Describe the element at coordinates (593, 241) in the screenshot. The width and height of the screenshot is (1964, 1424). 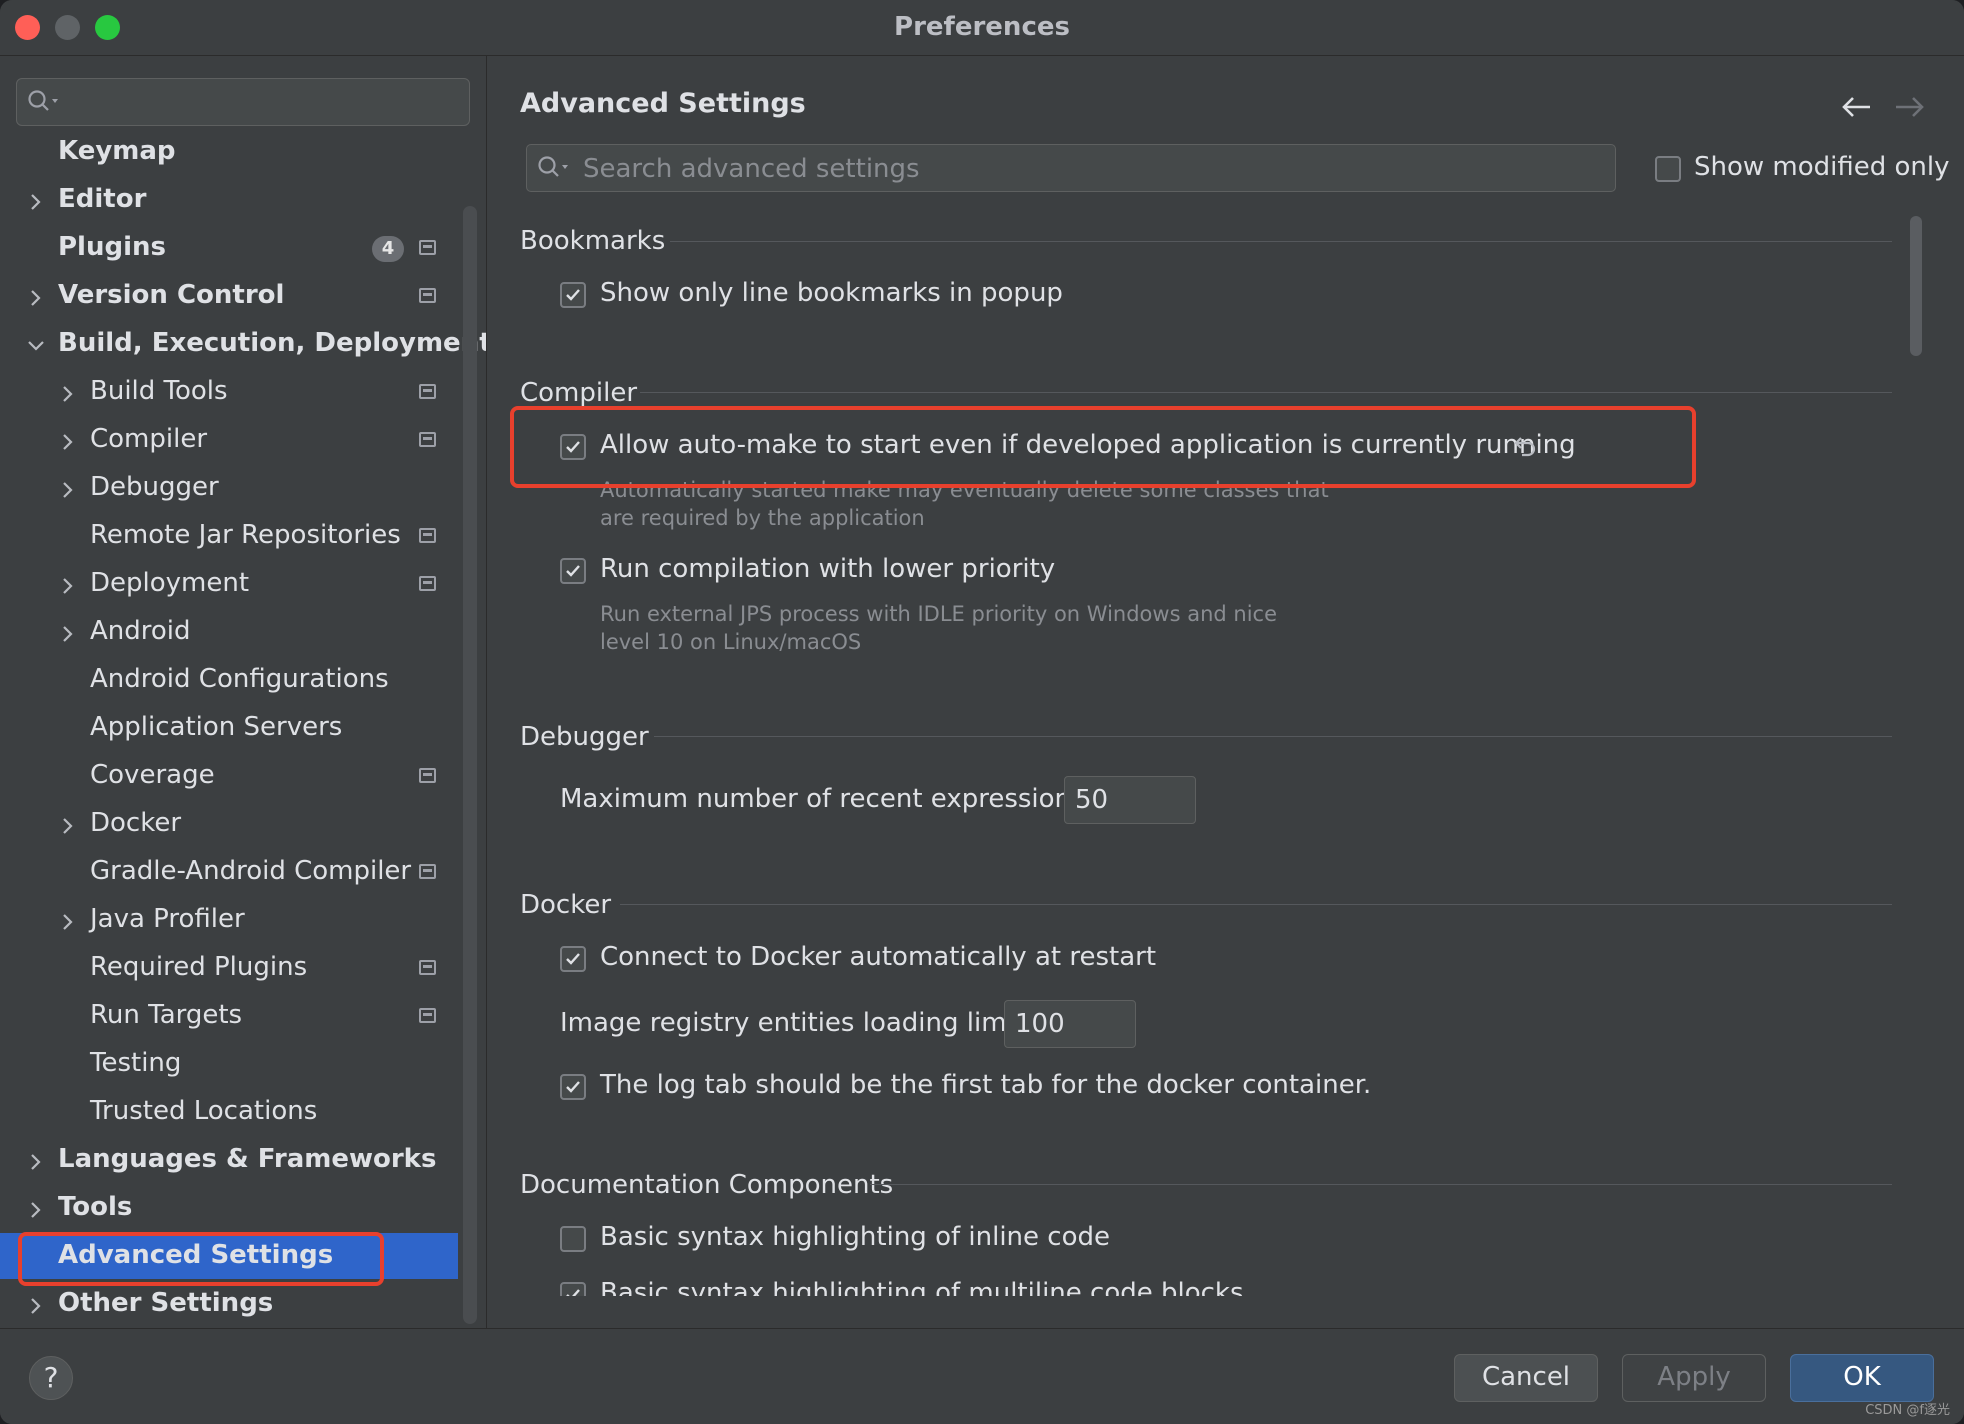
I see `section-title-bookmarks: Bookmarks` at that location.